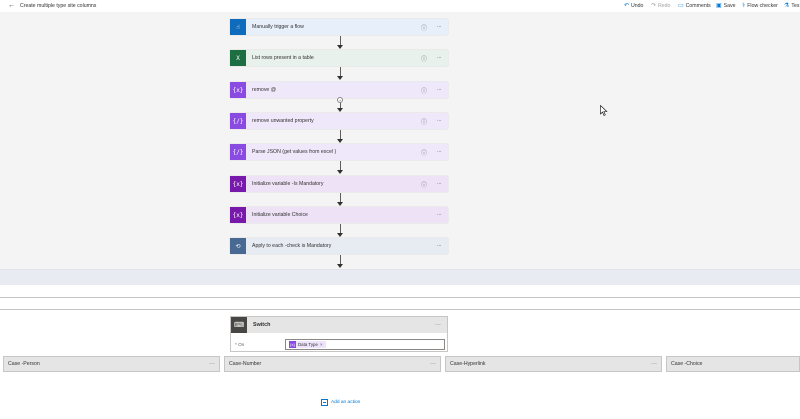 This screenshot has height=419, width=800. What do you see at coordinates (238, 121) in the screenshot?
I see `data-operation-icon: {/}` at bounding box center [238, 121].